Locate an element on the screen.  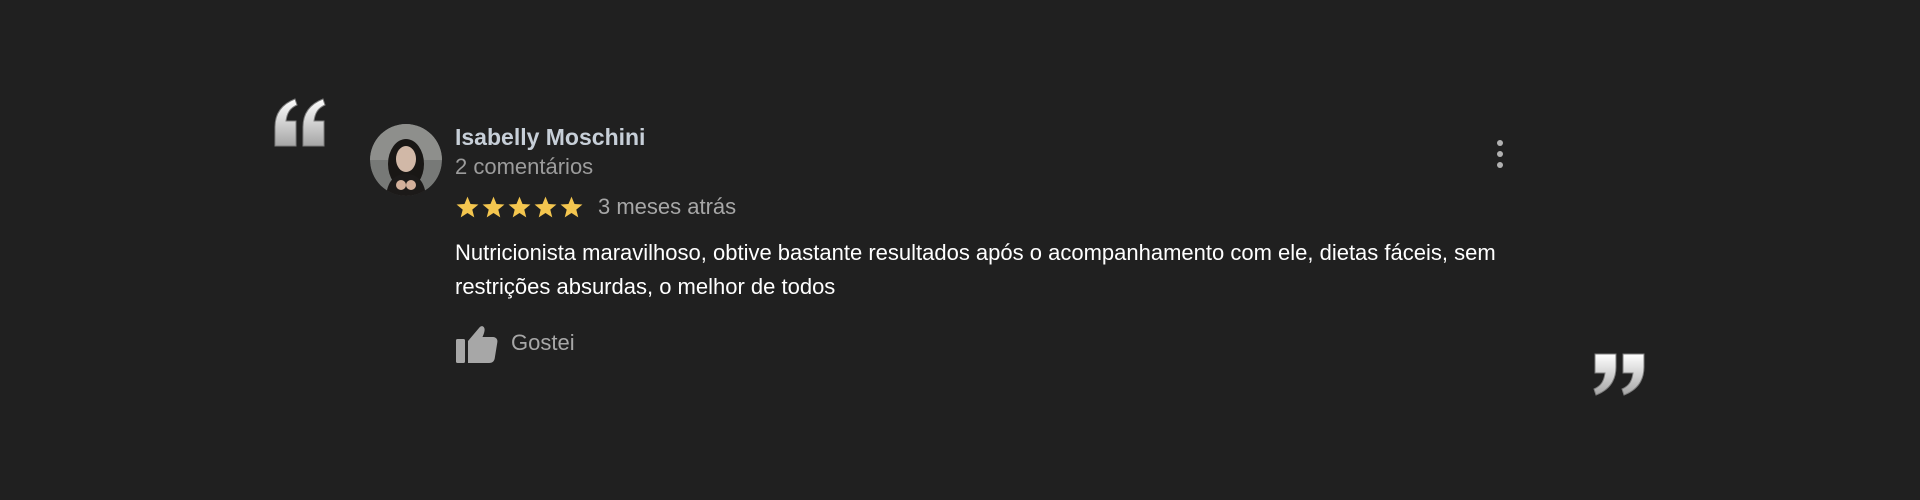
closing-quote-icon is located at coordinates (1619, 374).